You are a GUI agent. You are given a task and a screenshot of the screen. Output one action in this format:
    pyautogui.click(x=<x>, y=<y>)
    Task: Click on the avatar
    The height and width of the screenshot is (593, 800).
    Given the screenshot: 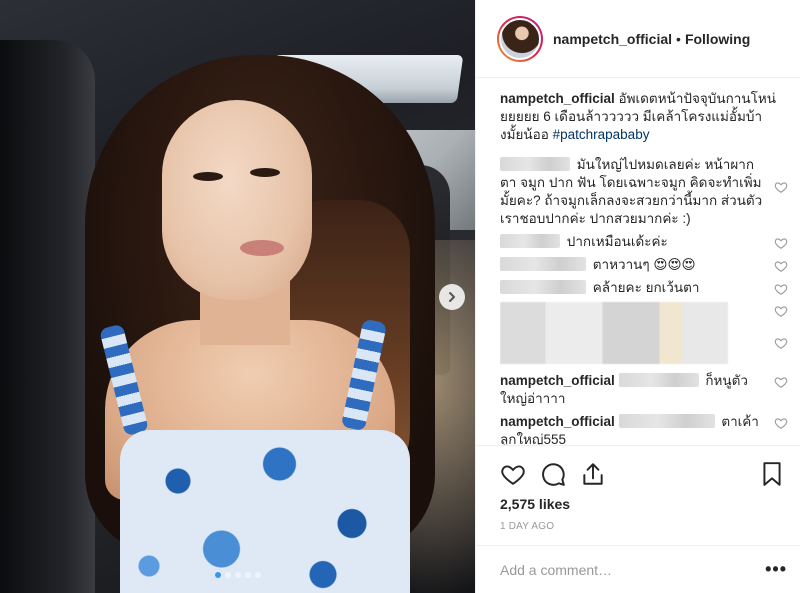 What is the action you would take?
    pyautogui.click(x=520, y=38)
    